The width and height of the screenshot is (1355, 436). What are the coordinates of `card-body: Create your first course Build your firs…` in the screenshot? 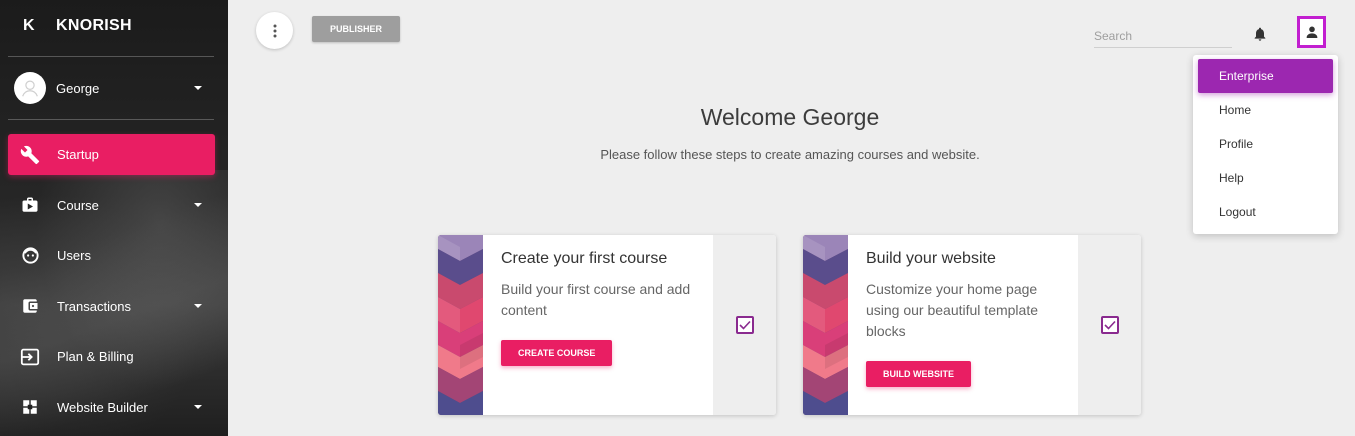 It's located at (603, 308).